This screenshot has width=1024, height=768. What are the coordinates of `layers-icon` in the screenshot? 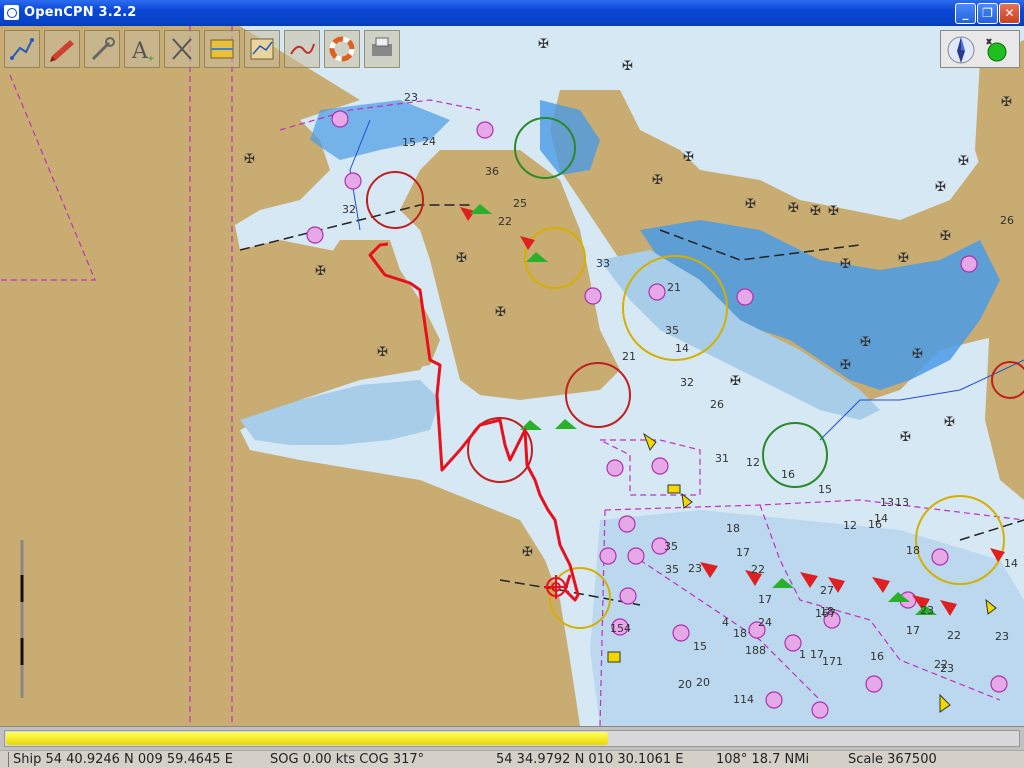 It's located at (222, 49).